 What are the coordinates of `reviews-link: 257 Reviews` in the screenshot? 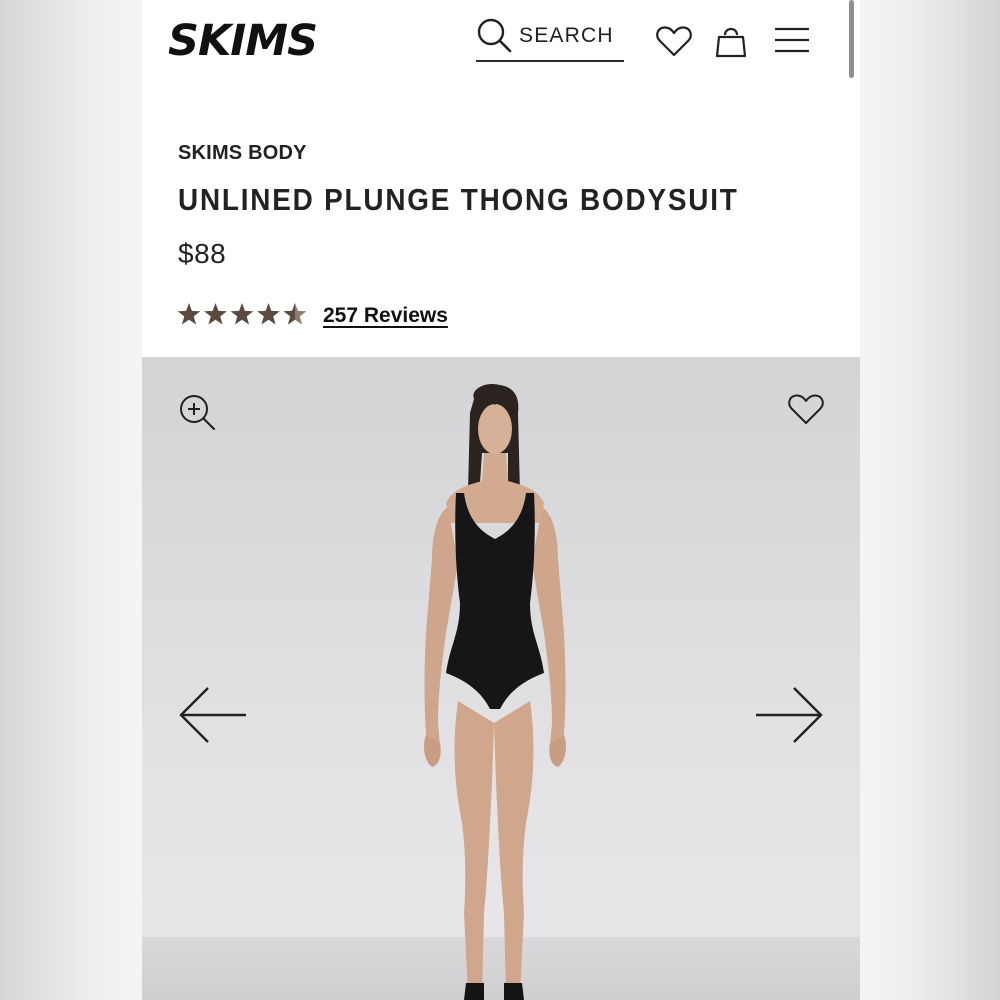 It's located at (385, 316).